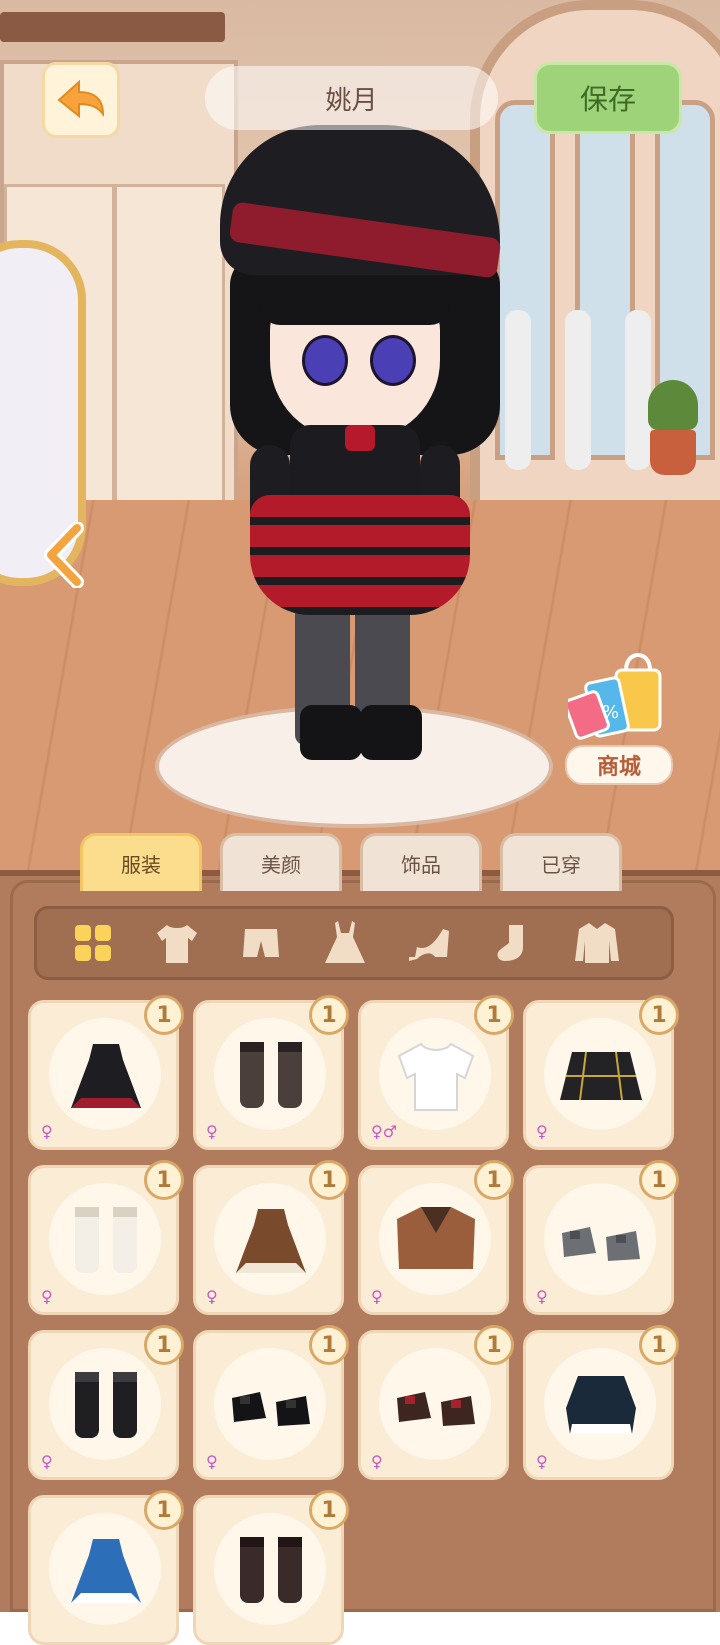 This screenshot has width=720, height=1645. I want to click on sock-icon, so click(510, 943).